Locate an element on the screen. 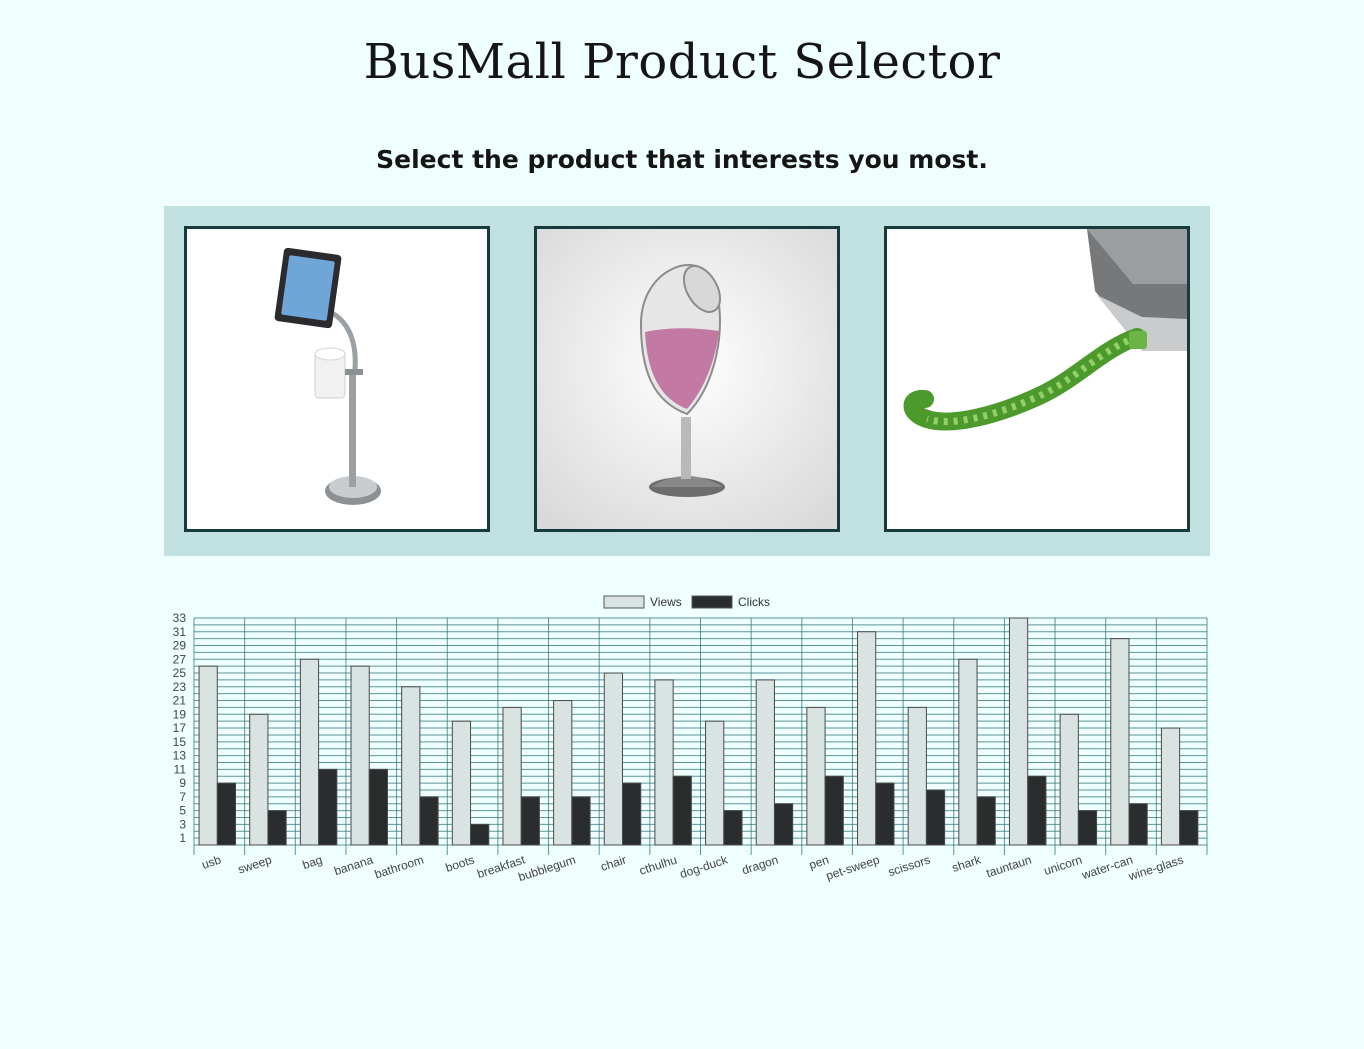  y-tick-label: 17 is located at coordinates (180, 728).